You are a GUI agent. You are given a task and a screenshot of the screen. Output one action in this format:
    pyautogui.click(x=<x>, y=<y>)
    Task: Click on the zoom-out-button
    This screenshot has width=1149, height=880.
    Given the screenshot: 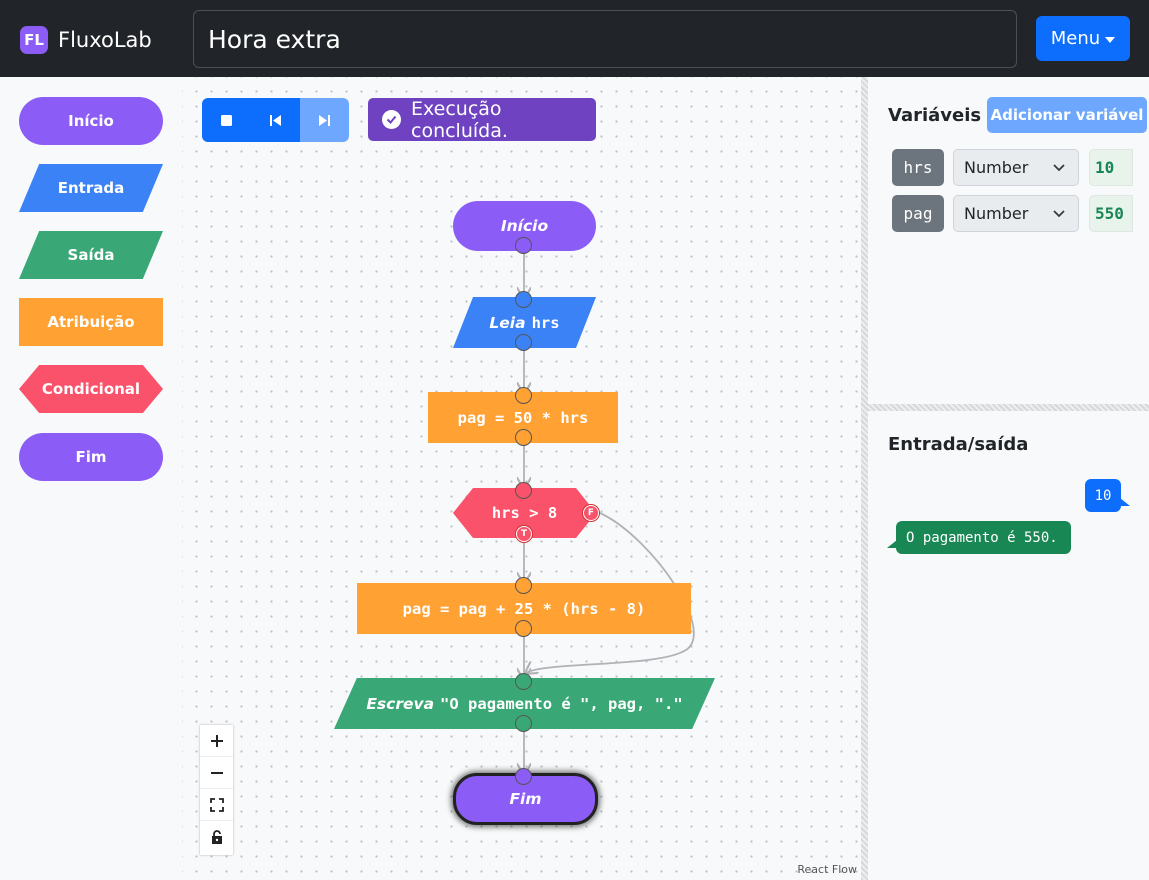 What is the action you would take?
    pyautogui.click(x=216, y=773)
    